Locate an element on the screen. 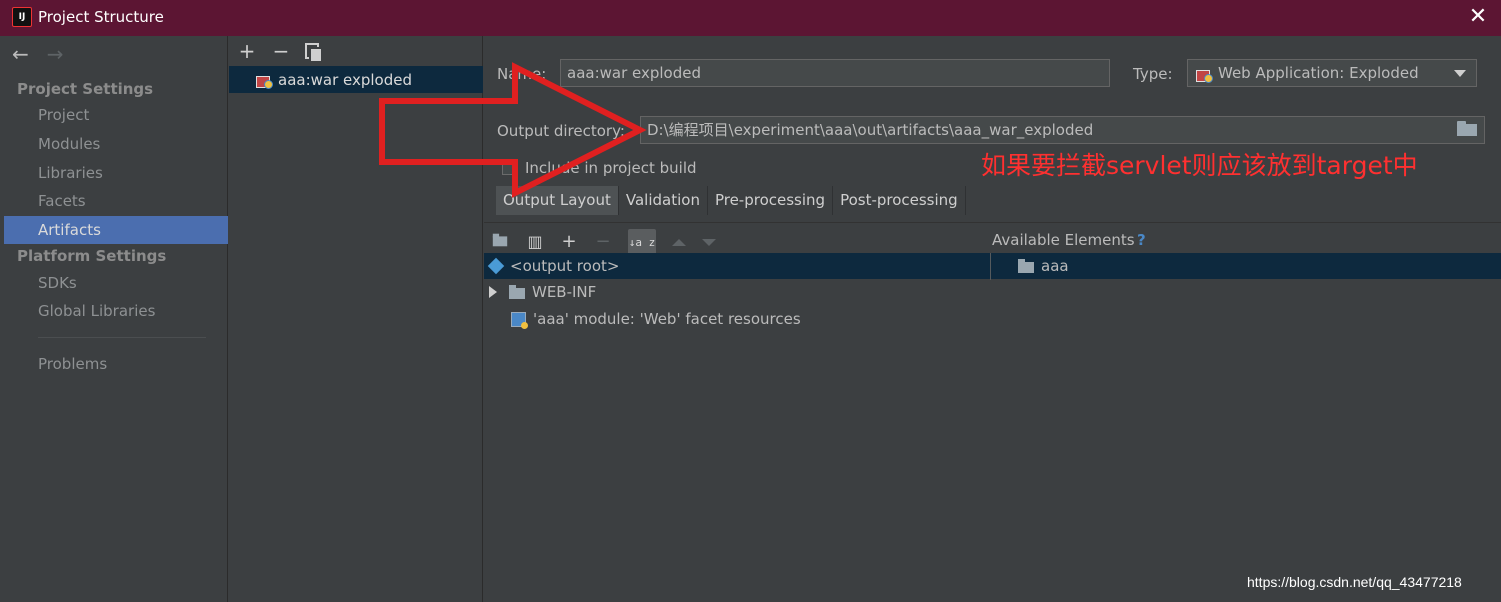 This screenshot has height=602, width=1501. project-settings-header: Project Settings is located at coordinates (85, 89).